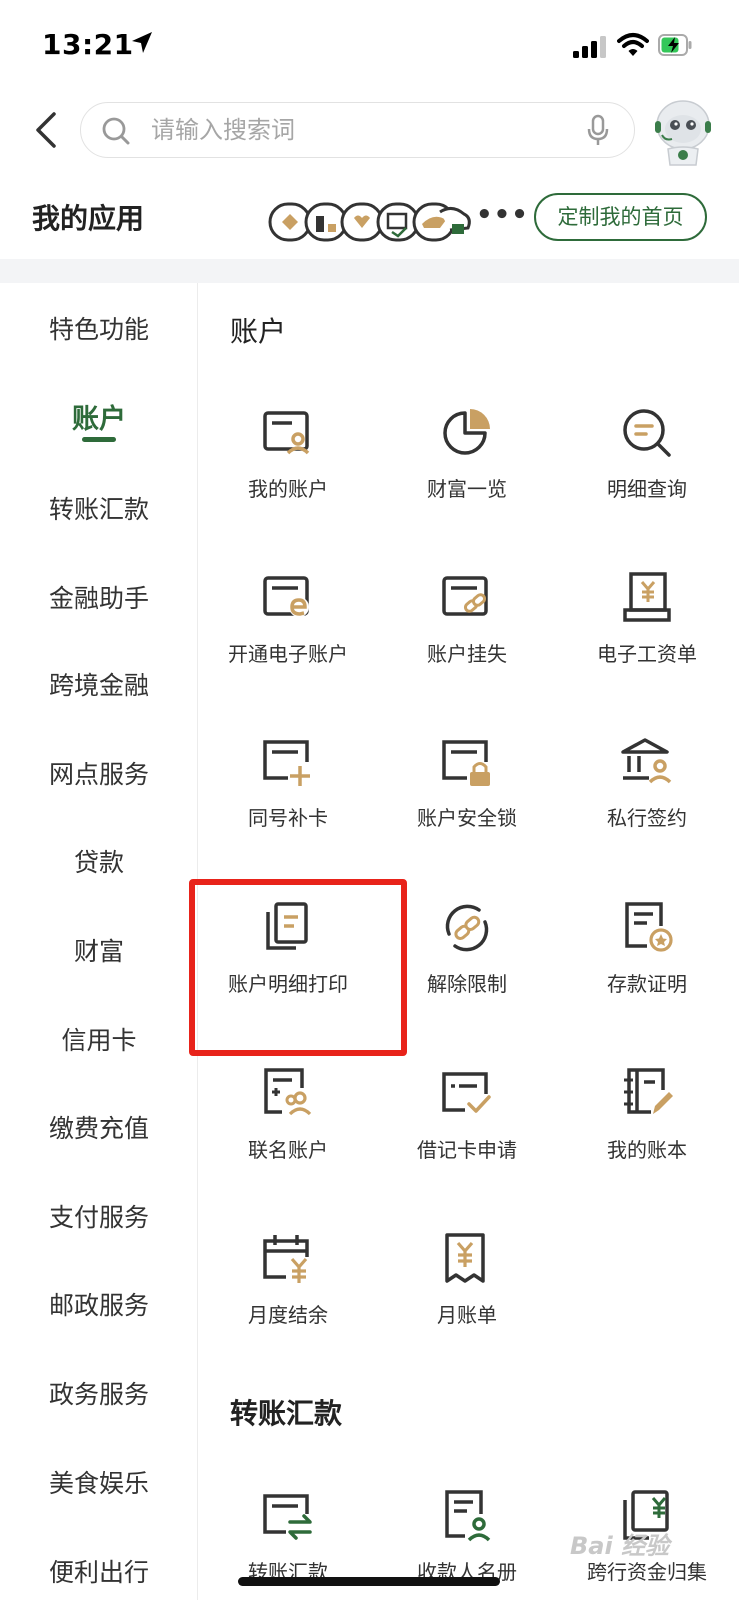 The image size is (739, 1600). I want to click on tile-label: 借记卡申请, so click(467, 1150).